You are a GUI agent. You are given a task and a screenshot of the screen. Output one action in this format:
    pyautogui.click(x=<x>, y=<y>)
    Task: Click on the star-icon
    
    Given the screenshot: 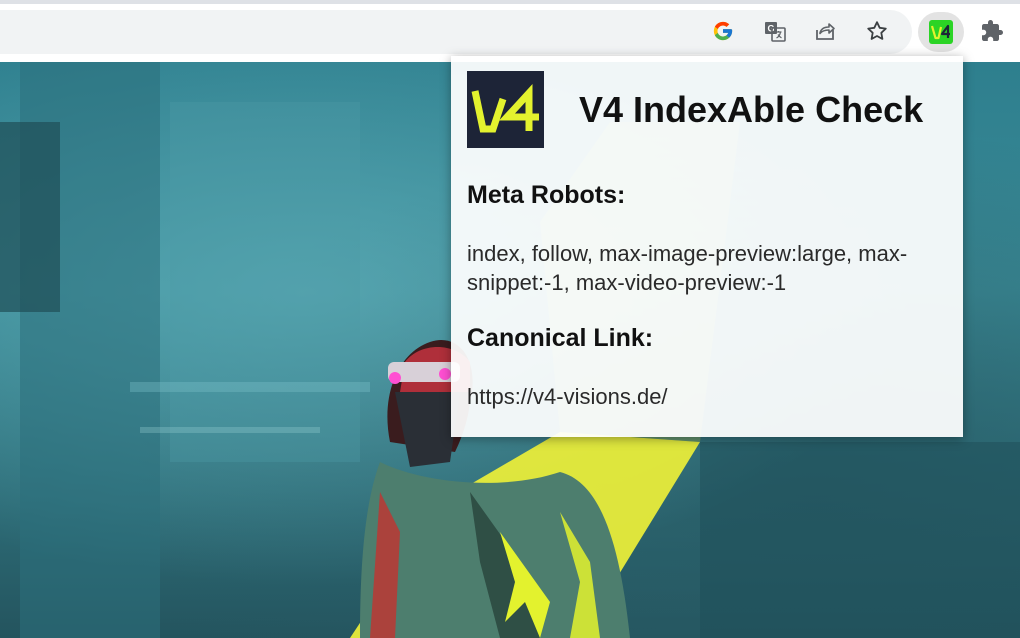 What is the action you would take?
    pyautogui.click(x=877, y=31)
    